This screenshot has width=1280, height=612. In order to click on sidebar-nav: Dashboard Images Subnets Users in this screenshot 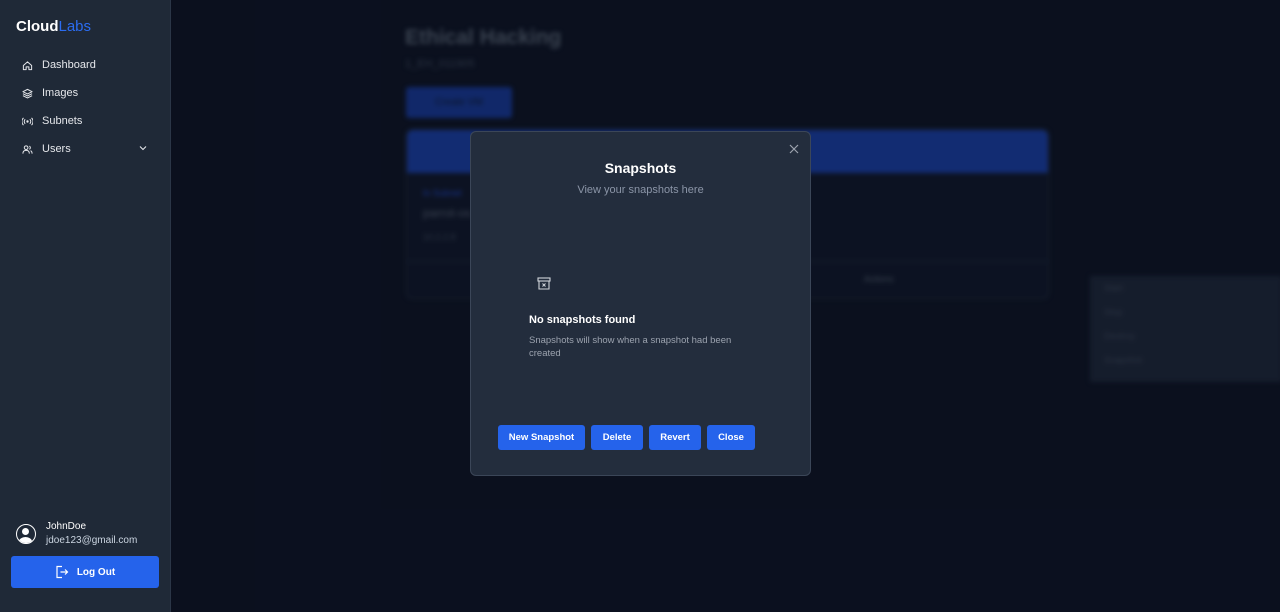, I will do `click(85, 107)`.